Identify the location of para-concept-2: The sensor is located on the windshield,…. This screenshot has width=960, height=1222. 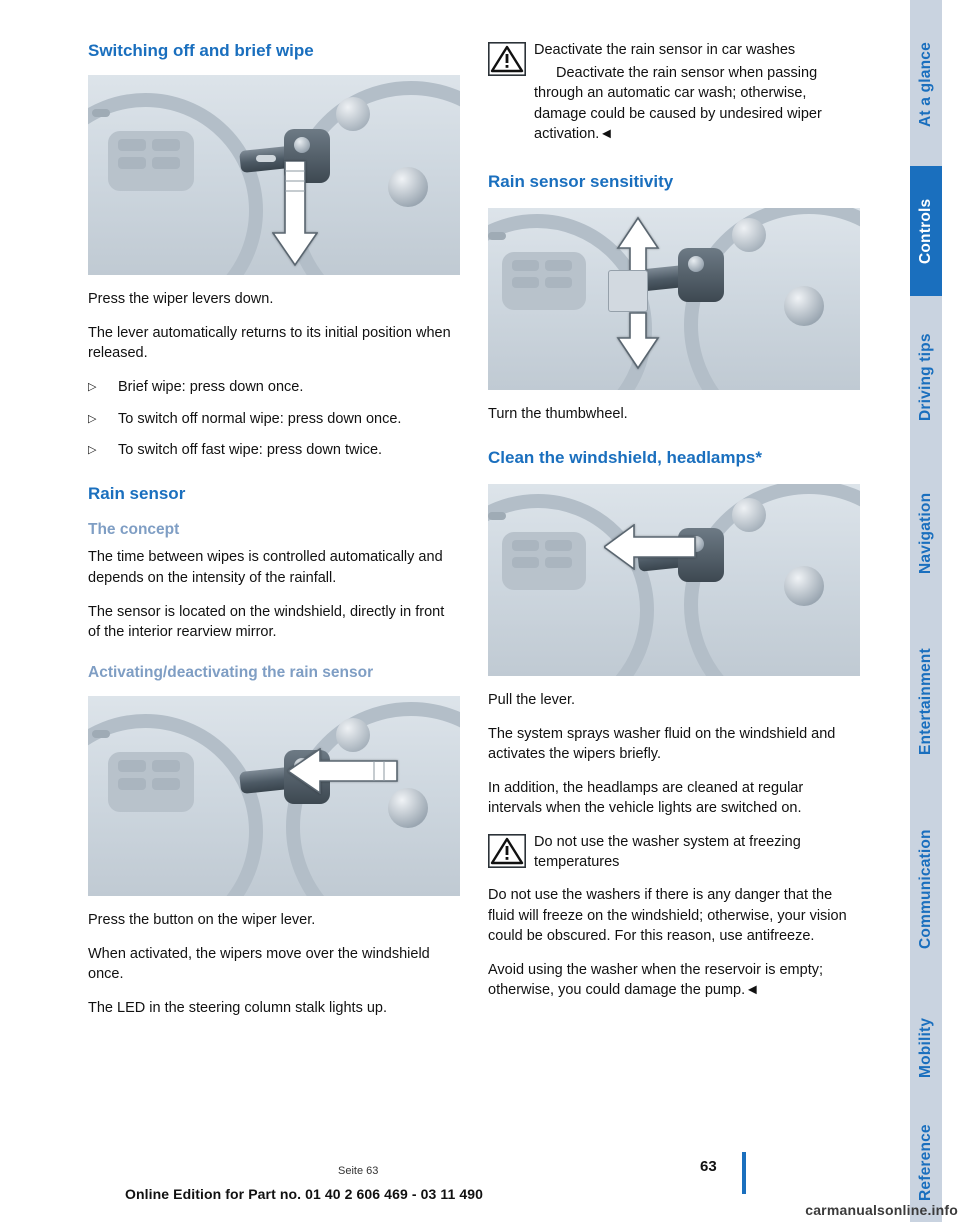
(266, 622).